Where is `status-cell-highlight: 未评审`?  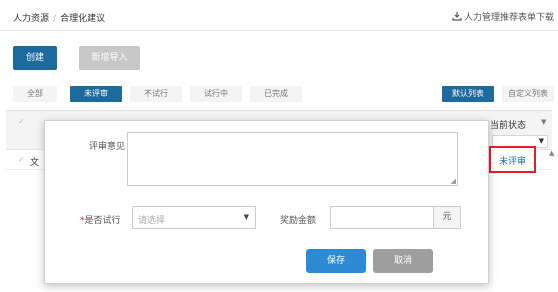
status-cell-highlight: 未评审 is located at coordinates (512, 159).